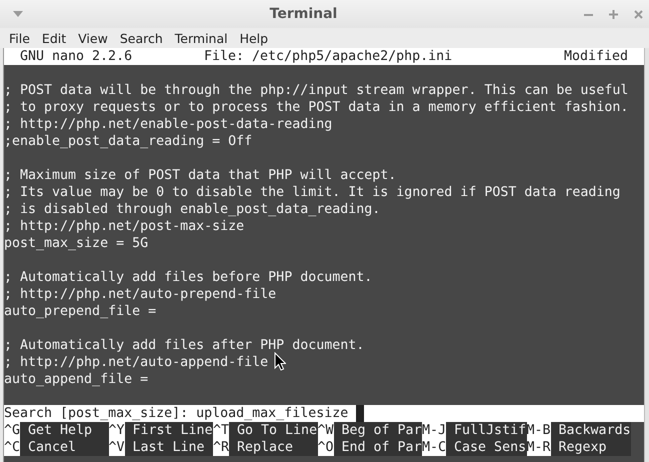 The width and height of the screenshot is (649, 462). Describe the element at coordinates (54, 38) in the screenshot. I see `menu-item: Edit` at that location.